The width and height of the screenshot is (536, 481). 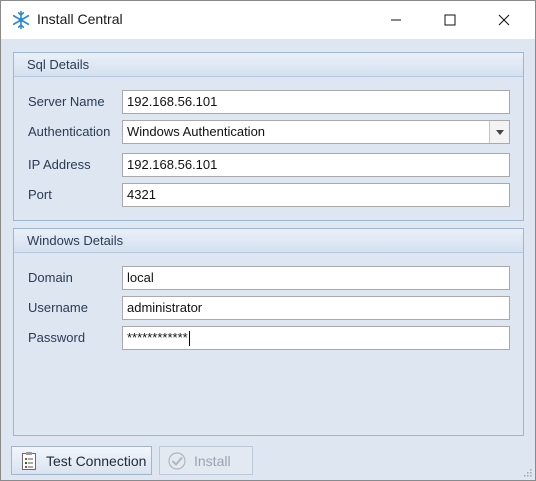 I want to click on snowflake-icon, so click(x=21, y=20).